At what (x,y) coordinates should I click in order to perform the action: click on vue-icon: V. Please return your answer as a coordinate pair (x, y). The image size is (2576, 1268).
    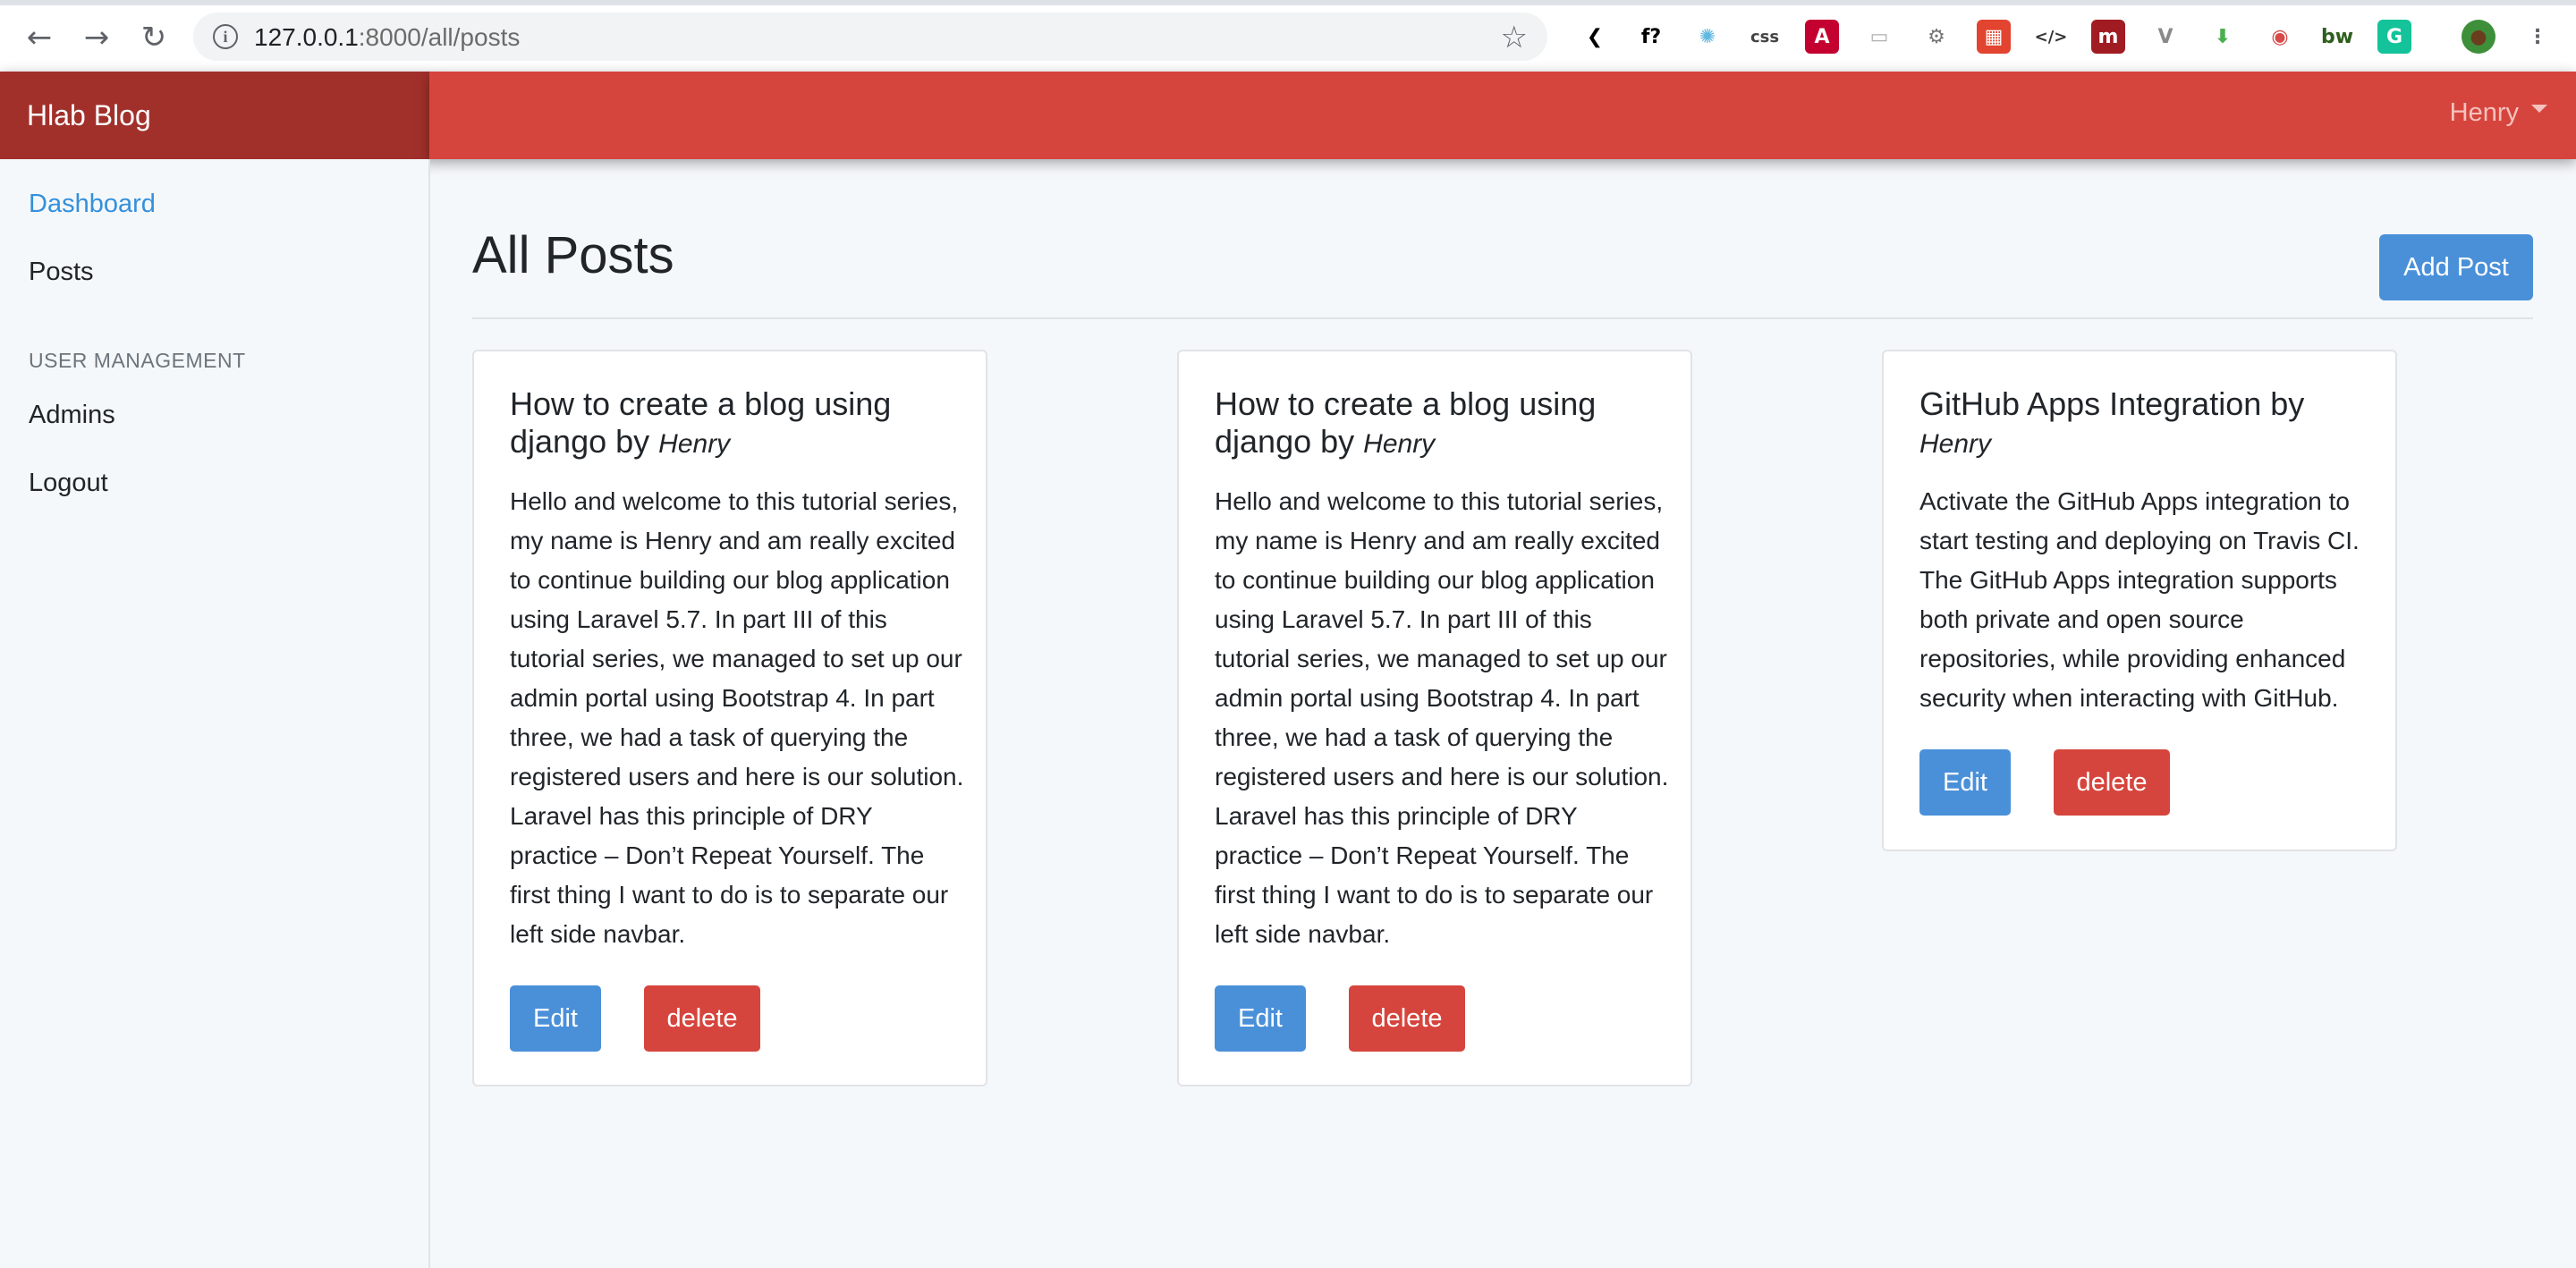
    Looking at the image, I should click on (2165, 37).